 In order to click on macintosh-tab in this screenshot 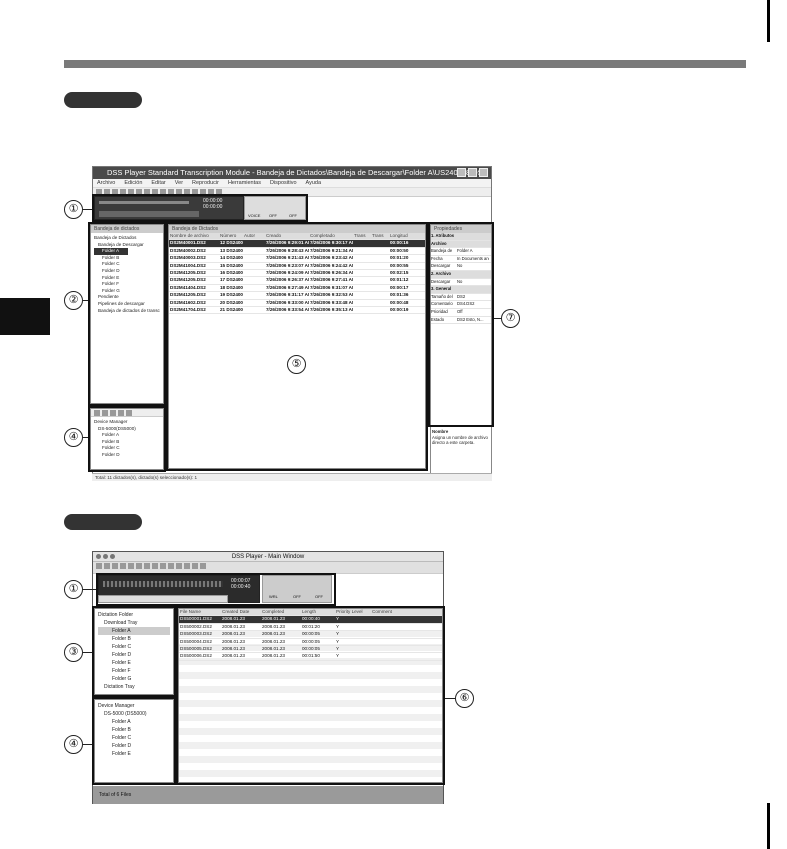, I will do `click(103, 522)`.